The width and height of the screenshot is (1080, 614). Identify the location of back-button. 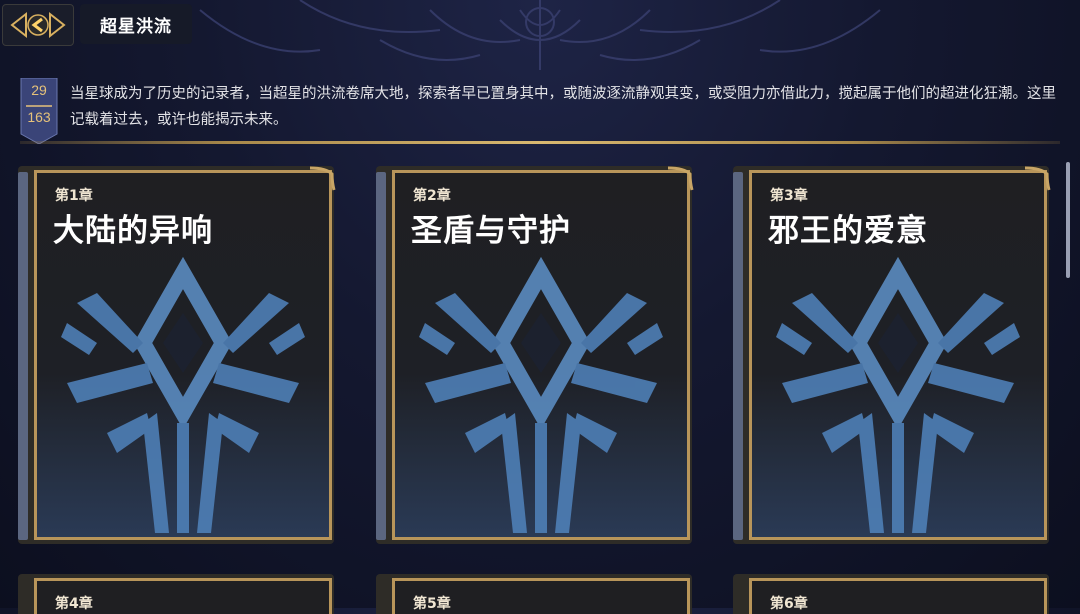
(38, 25).